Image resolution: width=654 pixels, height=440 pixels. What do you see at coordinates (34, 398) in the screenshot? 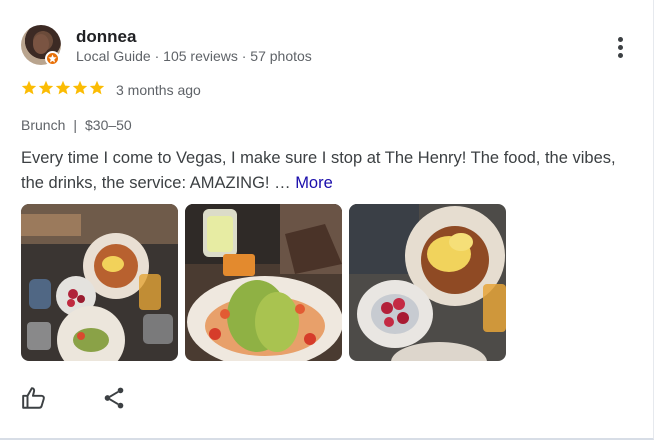
I see `thumbs-up-icon` at bounding box center [34, 398].